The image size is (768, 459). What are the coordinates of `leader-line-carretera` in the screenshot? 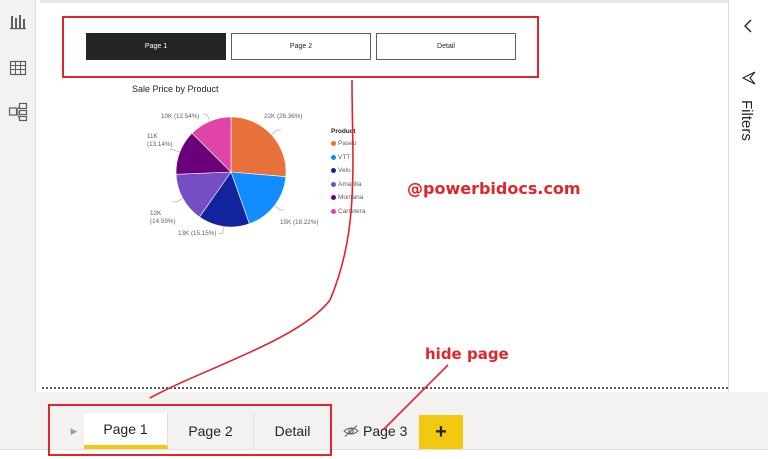 It's located at (207, 118).